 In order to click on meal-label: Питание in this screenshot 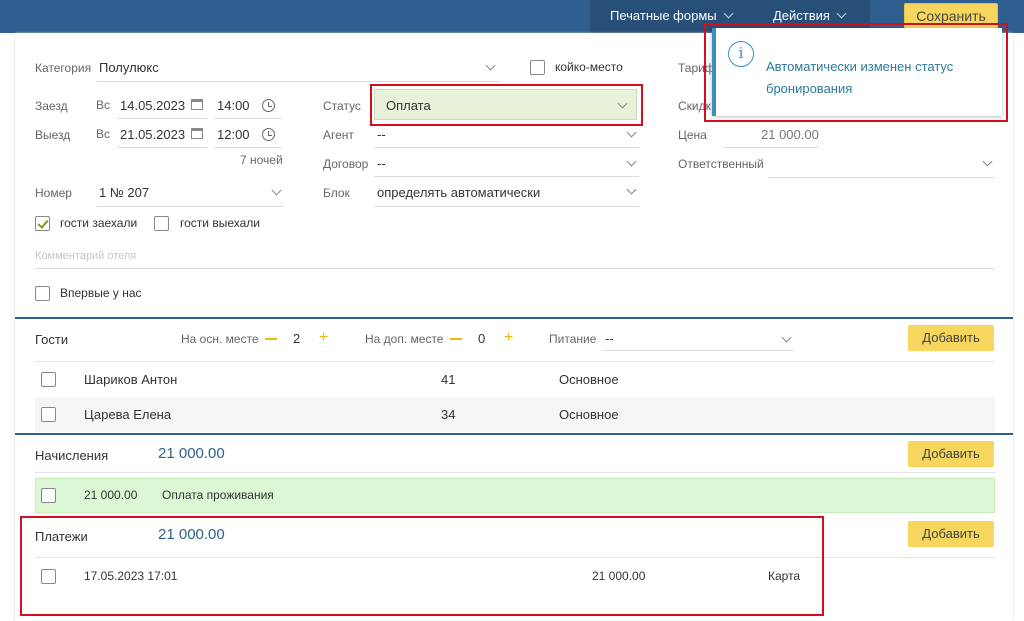, I will do `click(573, 339)`.